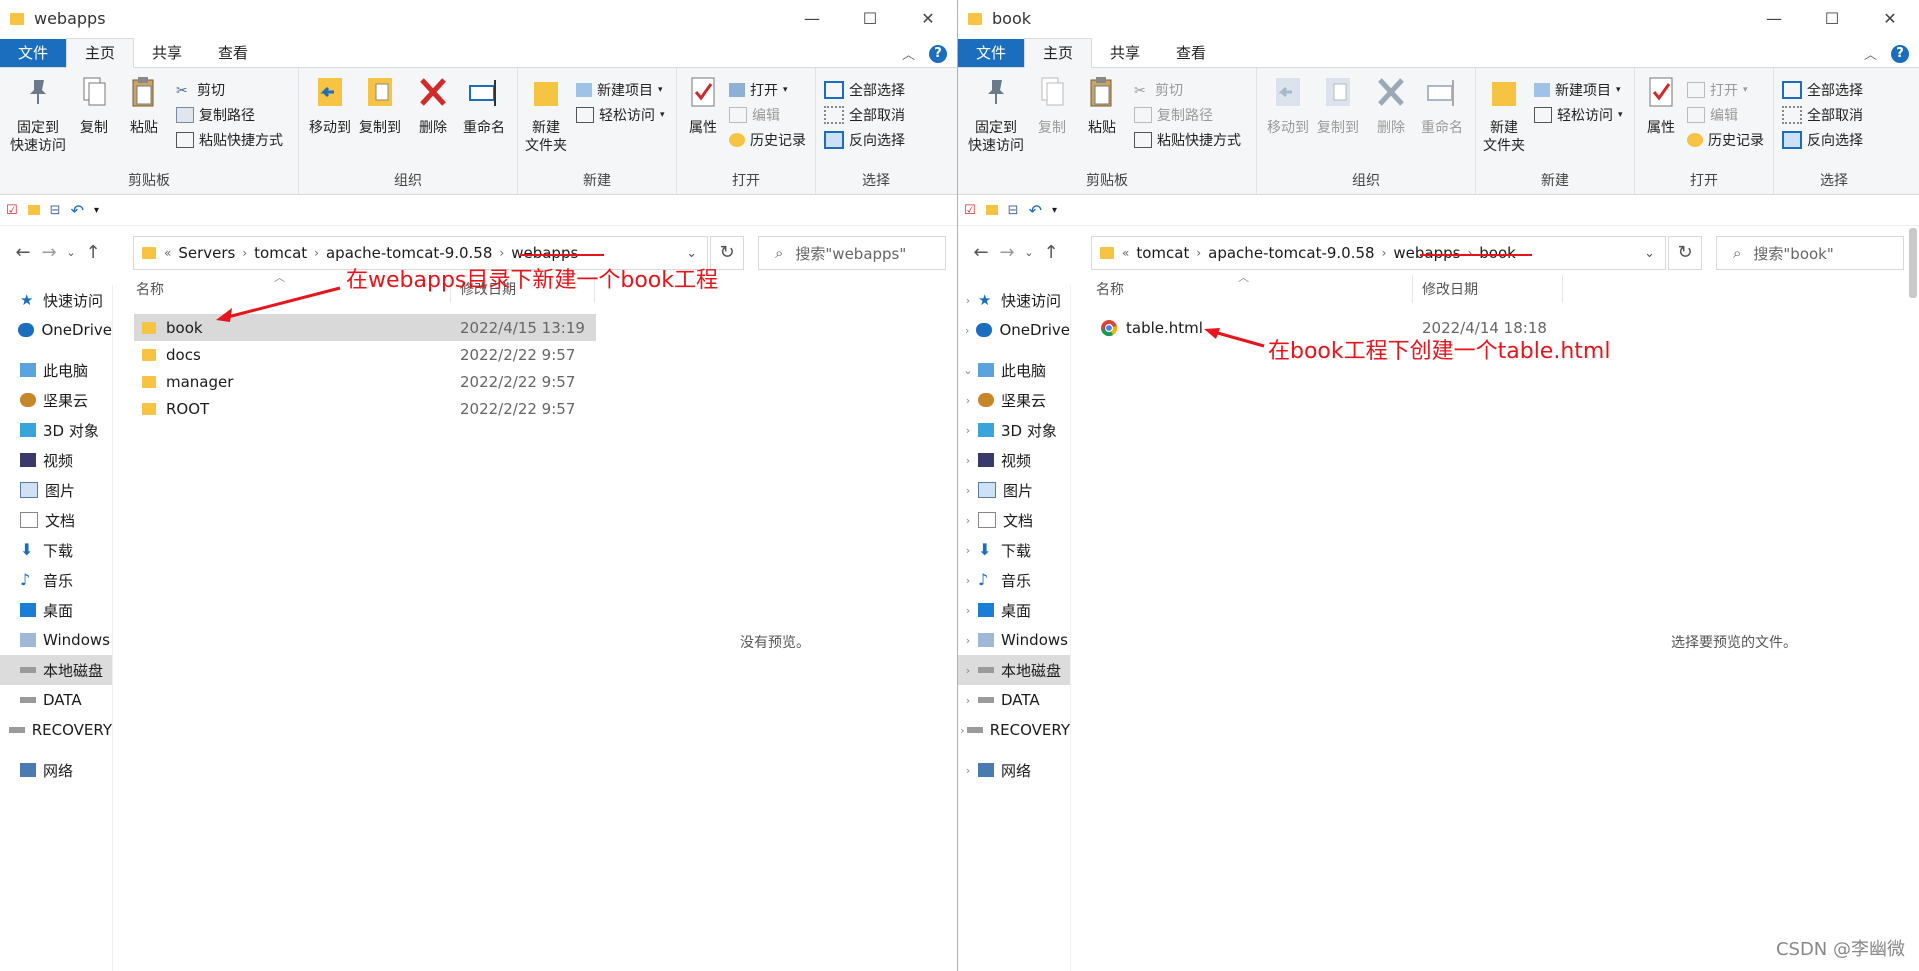 The height and width of the screenshot is (971, 1919). I want to click on pin-quick-access-button: 固定到 快速访问, so click(996, 114).